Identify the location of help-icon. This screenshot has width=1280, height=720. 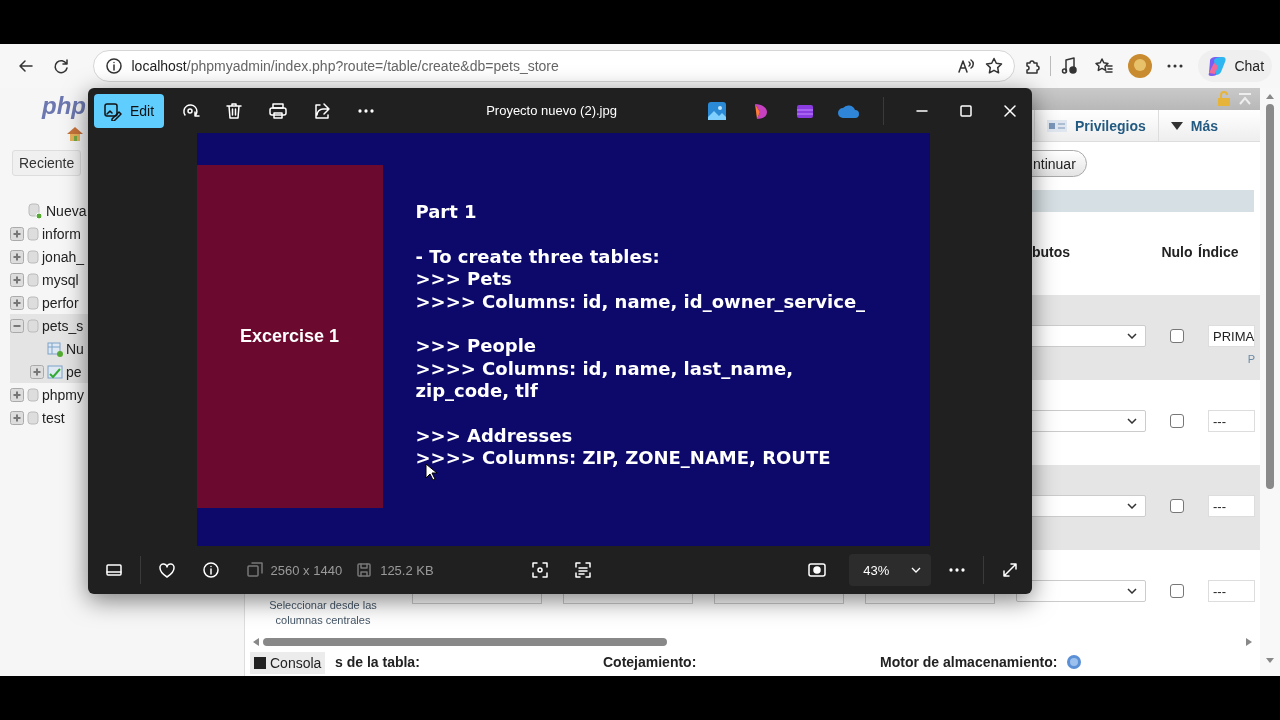
(1074, 662).